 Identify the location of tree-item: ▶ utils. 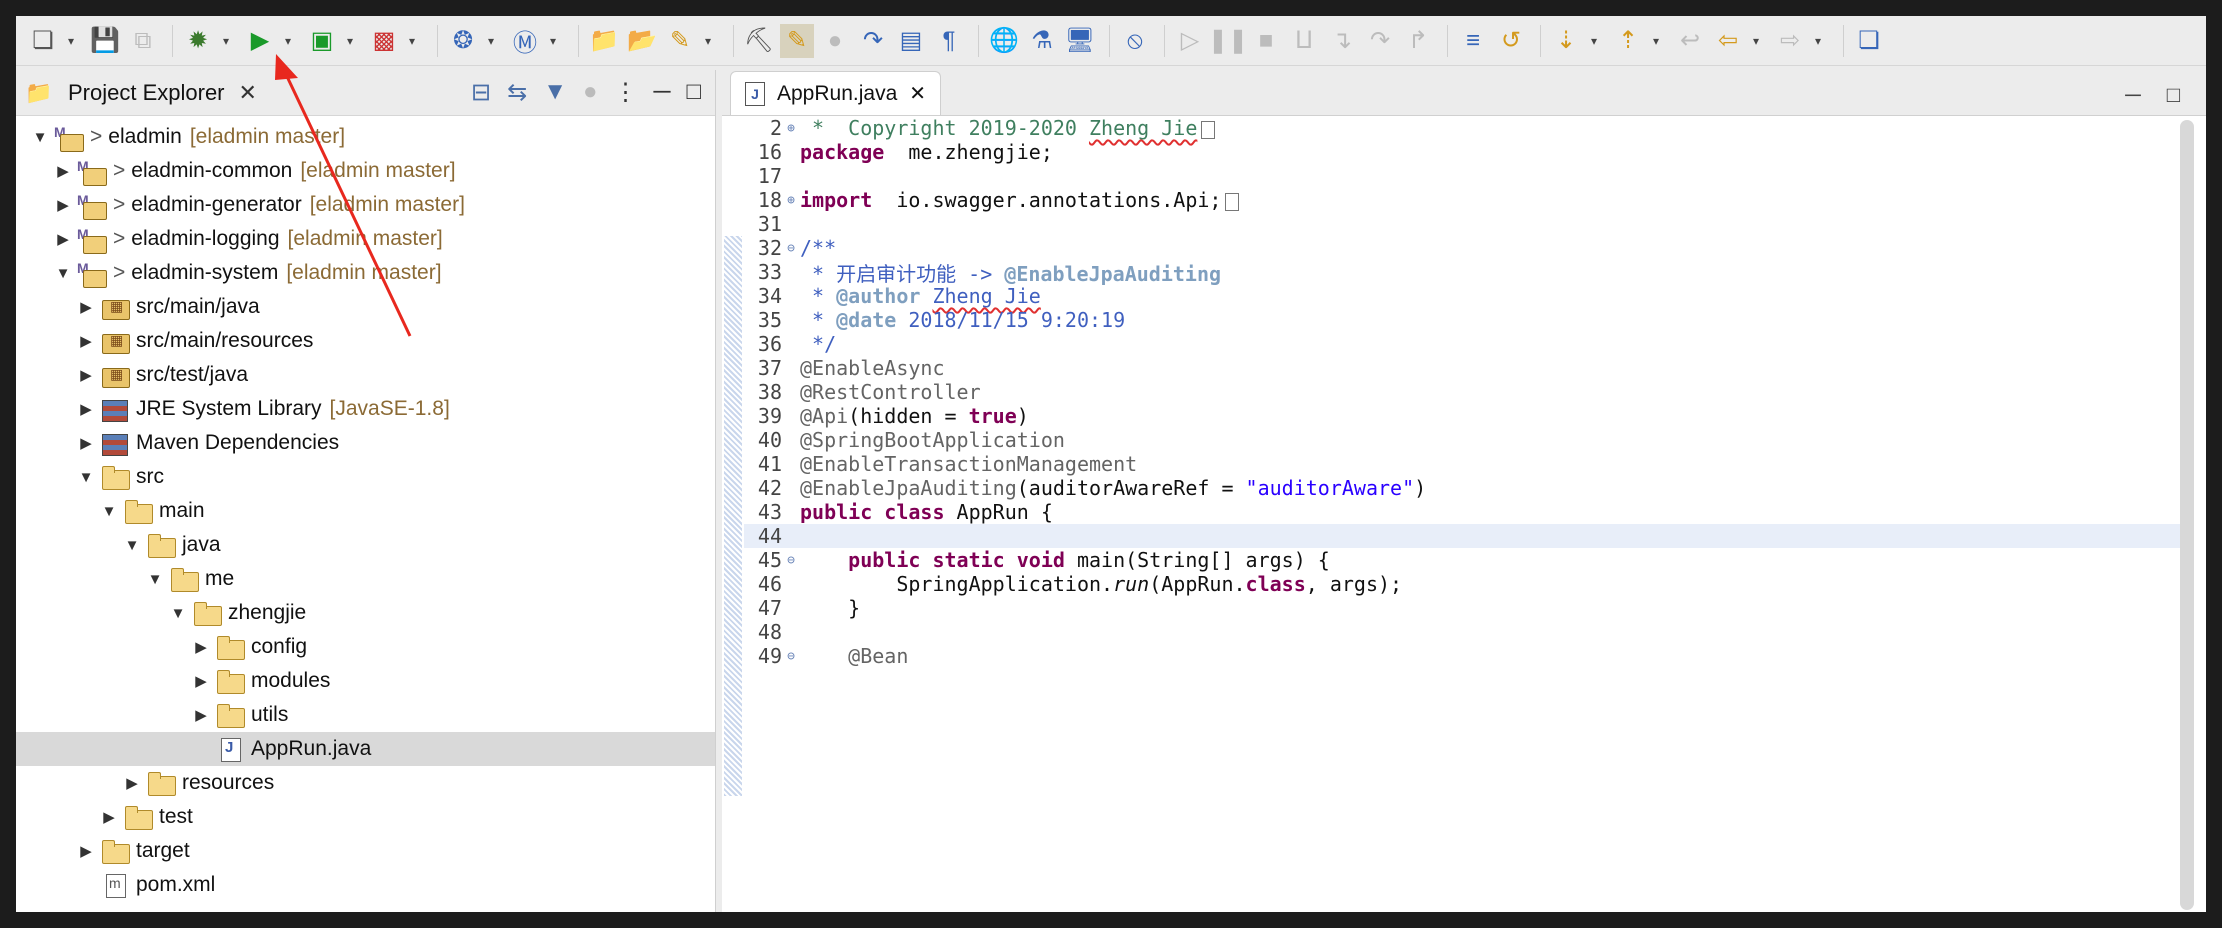
(365, 715).